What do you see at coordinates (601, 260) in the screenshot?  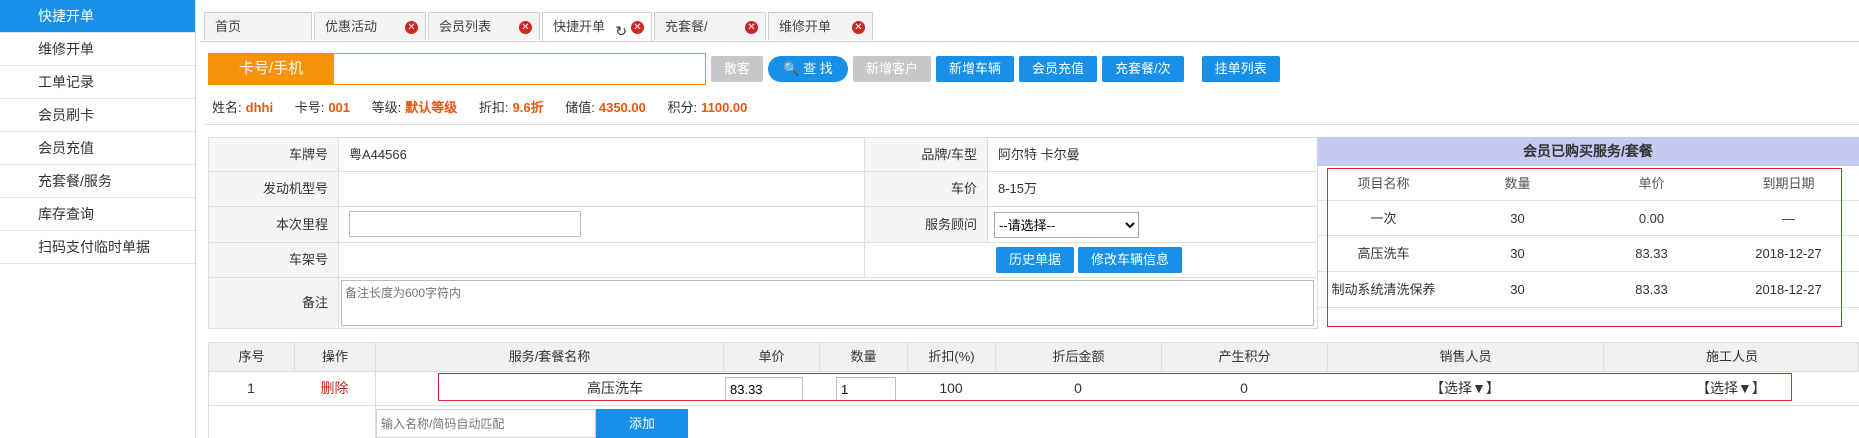 I see `vin-value` at bounding box center [601, 260].